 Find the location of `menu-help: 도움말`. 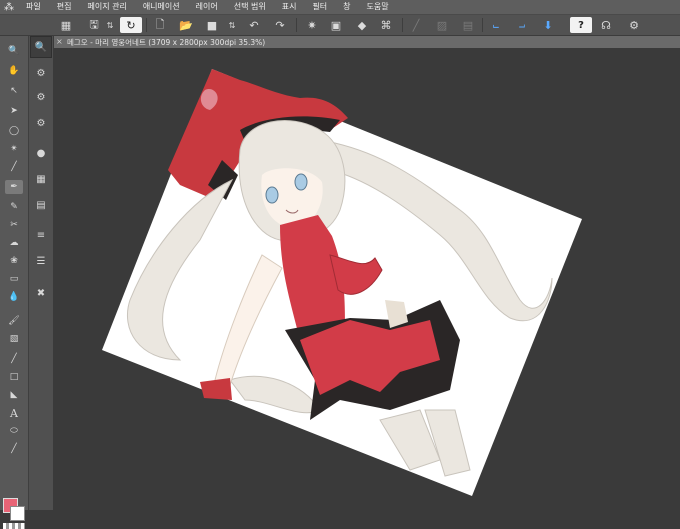

menu-help: 도움말 is located at coordinates (378, 7).